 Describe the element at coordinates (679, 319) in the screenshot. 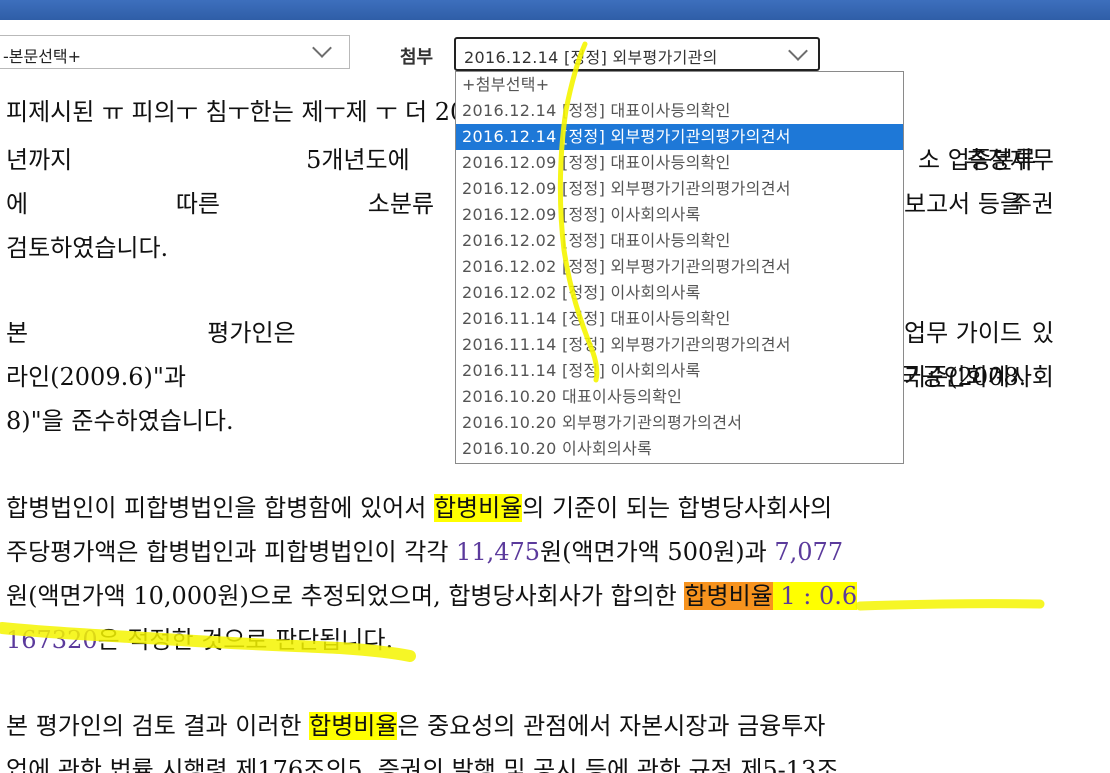

I see `attachment-option: 2016.11.14 [정정] 대표이사등의확인` at that location.